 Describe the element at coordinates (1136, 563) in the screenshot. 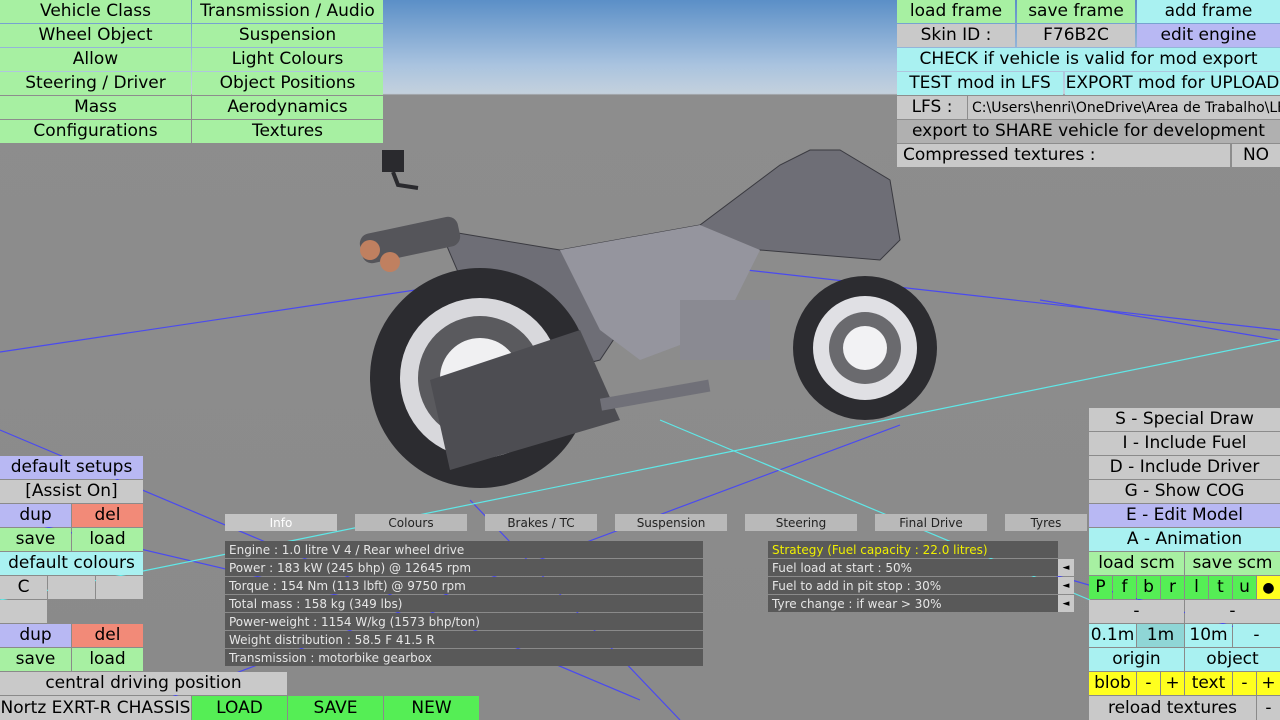

I see `load-scm-button: load scm` at that location.